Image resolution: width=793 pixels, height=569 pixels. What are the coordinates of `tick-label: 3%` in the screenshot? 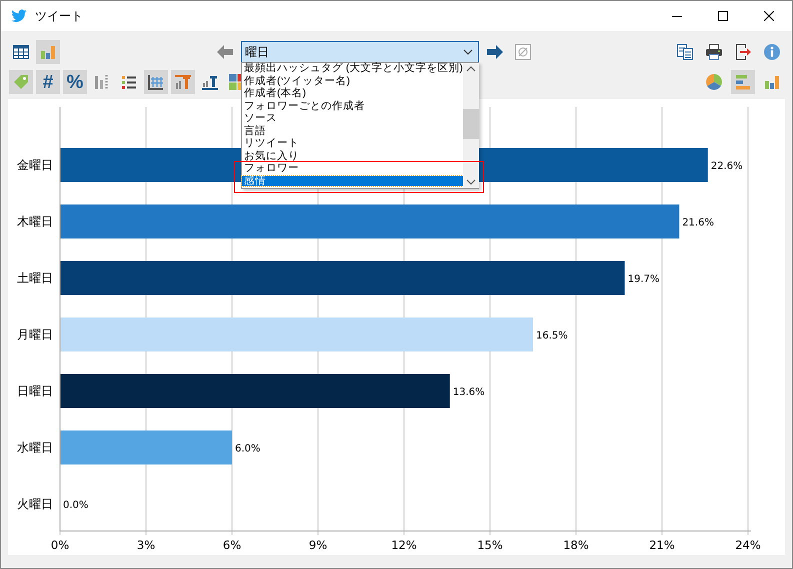 It's located at (146, 545).